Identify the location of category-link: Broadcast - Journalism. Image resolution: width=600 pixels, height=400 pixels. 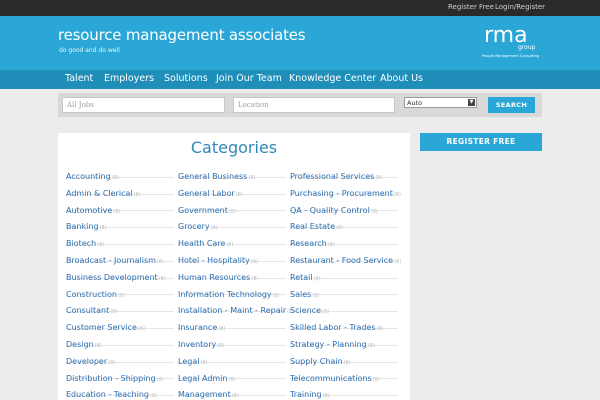
(111, 260).